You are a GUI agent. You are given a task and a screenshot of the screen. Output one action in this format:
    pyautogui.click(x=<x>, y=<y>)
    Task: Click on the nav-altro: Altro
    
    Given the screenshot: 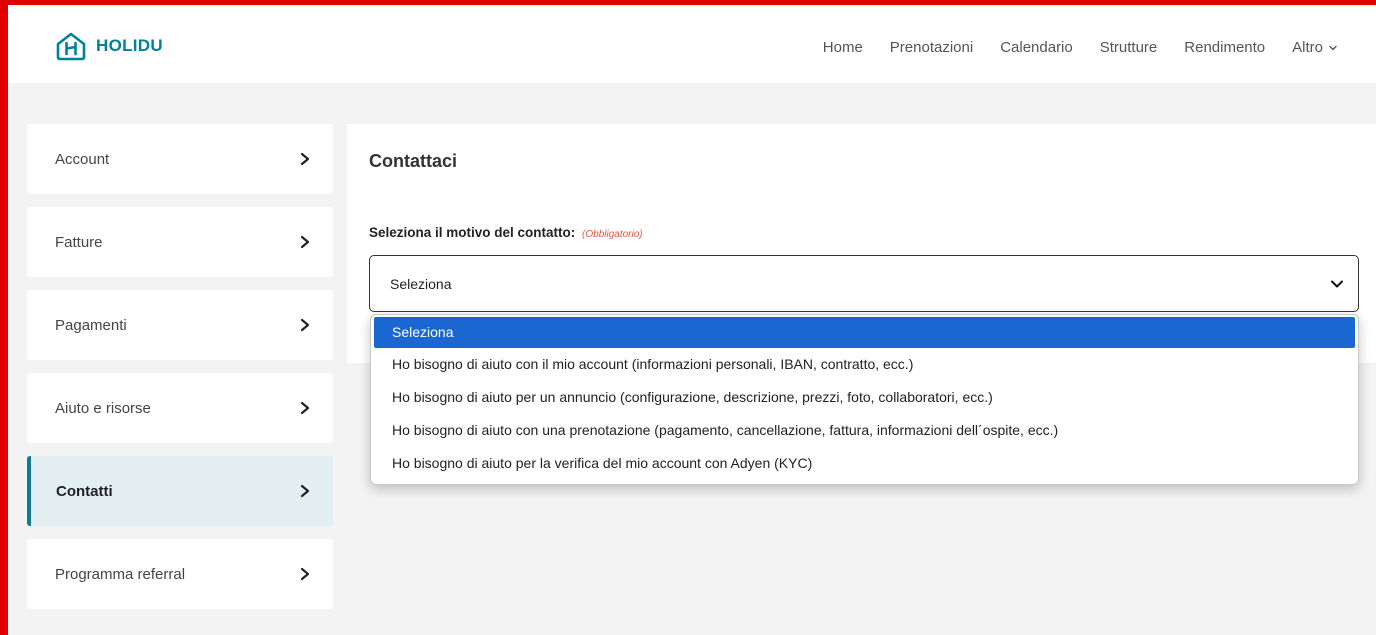 What is the action you would take?
    pyautogui.click(x=1315, y=47)
    